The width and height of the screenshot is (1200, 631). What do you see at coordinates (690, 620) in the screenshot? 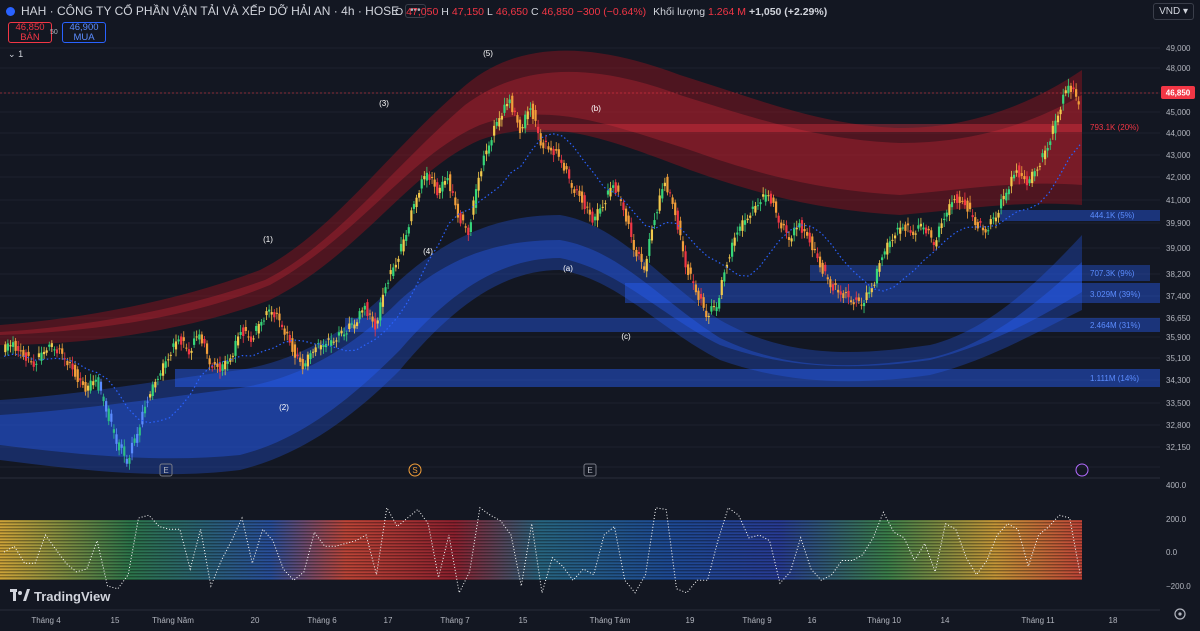
I see `time-tick-label: 19` at bounding box center [690, 620].